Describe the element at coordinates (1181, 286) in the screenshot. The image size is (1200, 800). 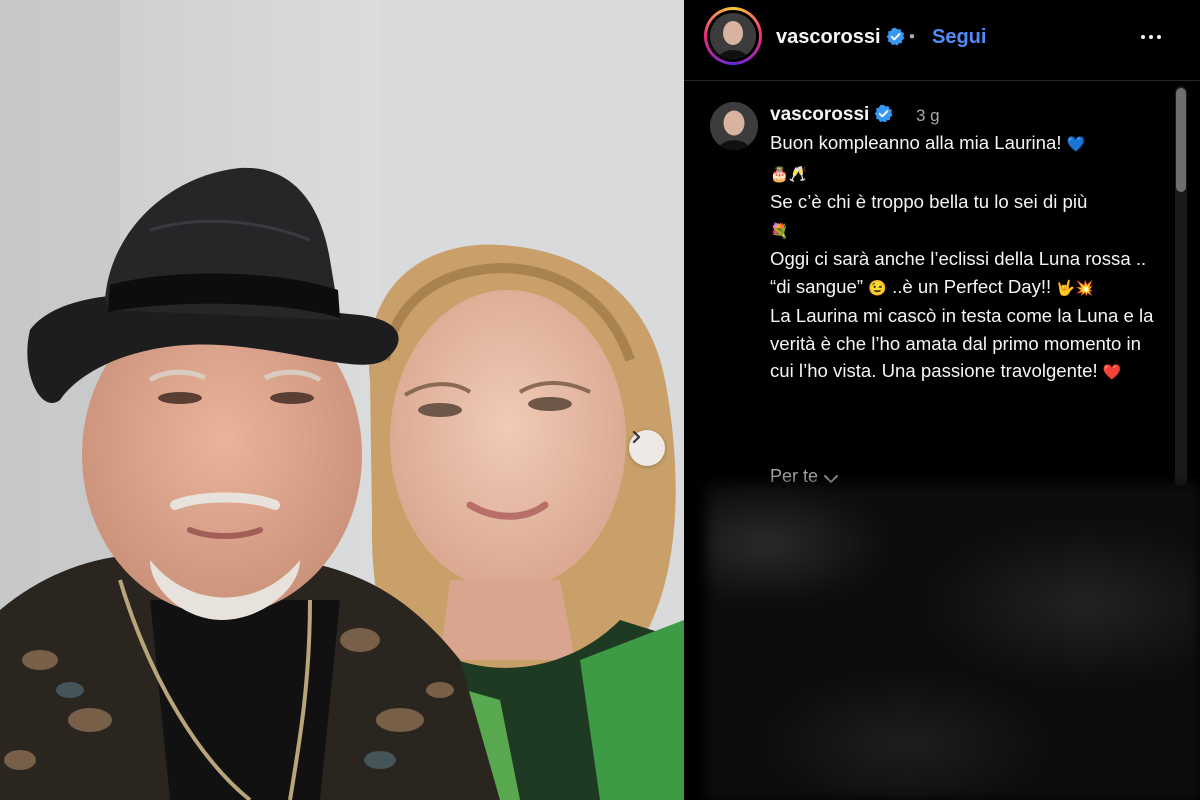
I see `comments-scrollbar` at that location.